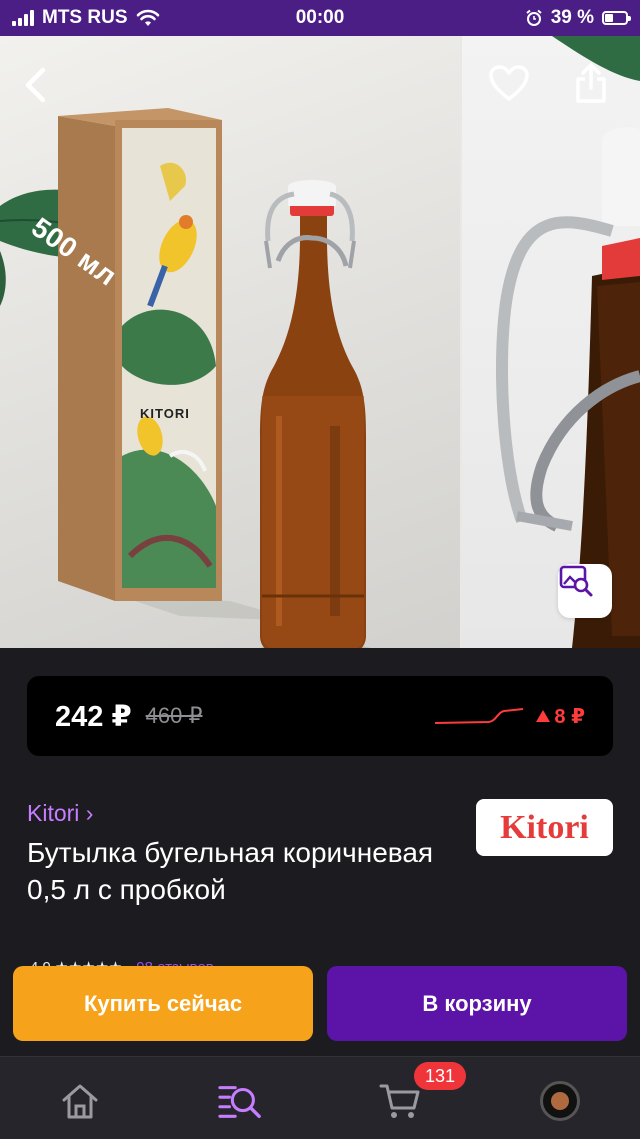 This screenshot has width=640, height=1139. I want to click on back-button, so click(44, 88).